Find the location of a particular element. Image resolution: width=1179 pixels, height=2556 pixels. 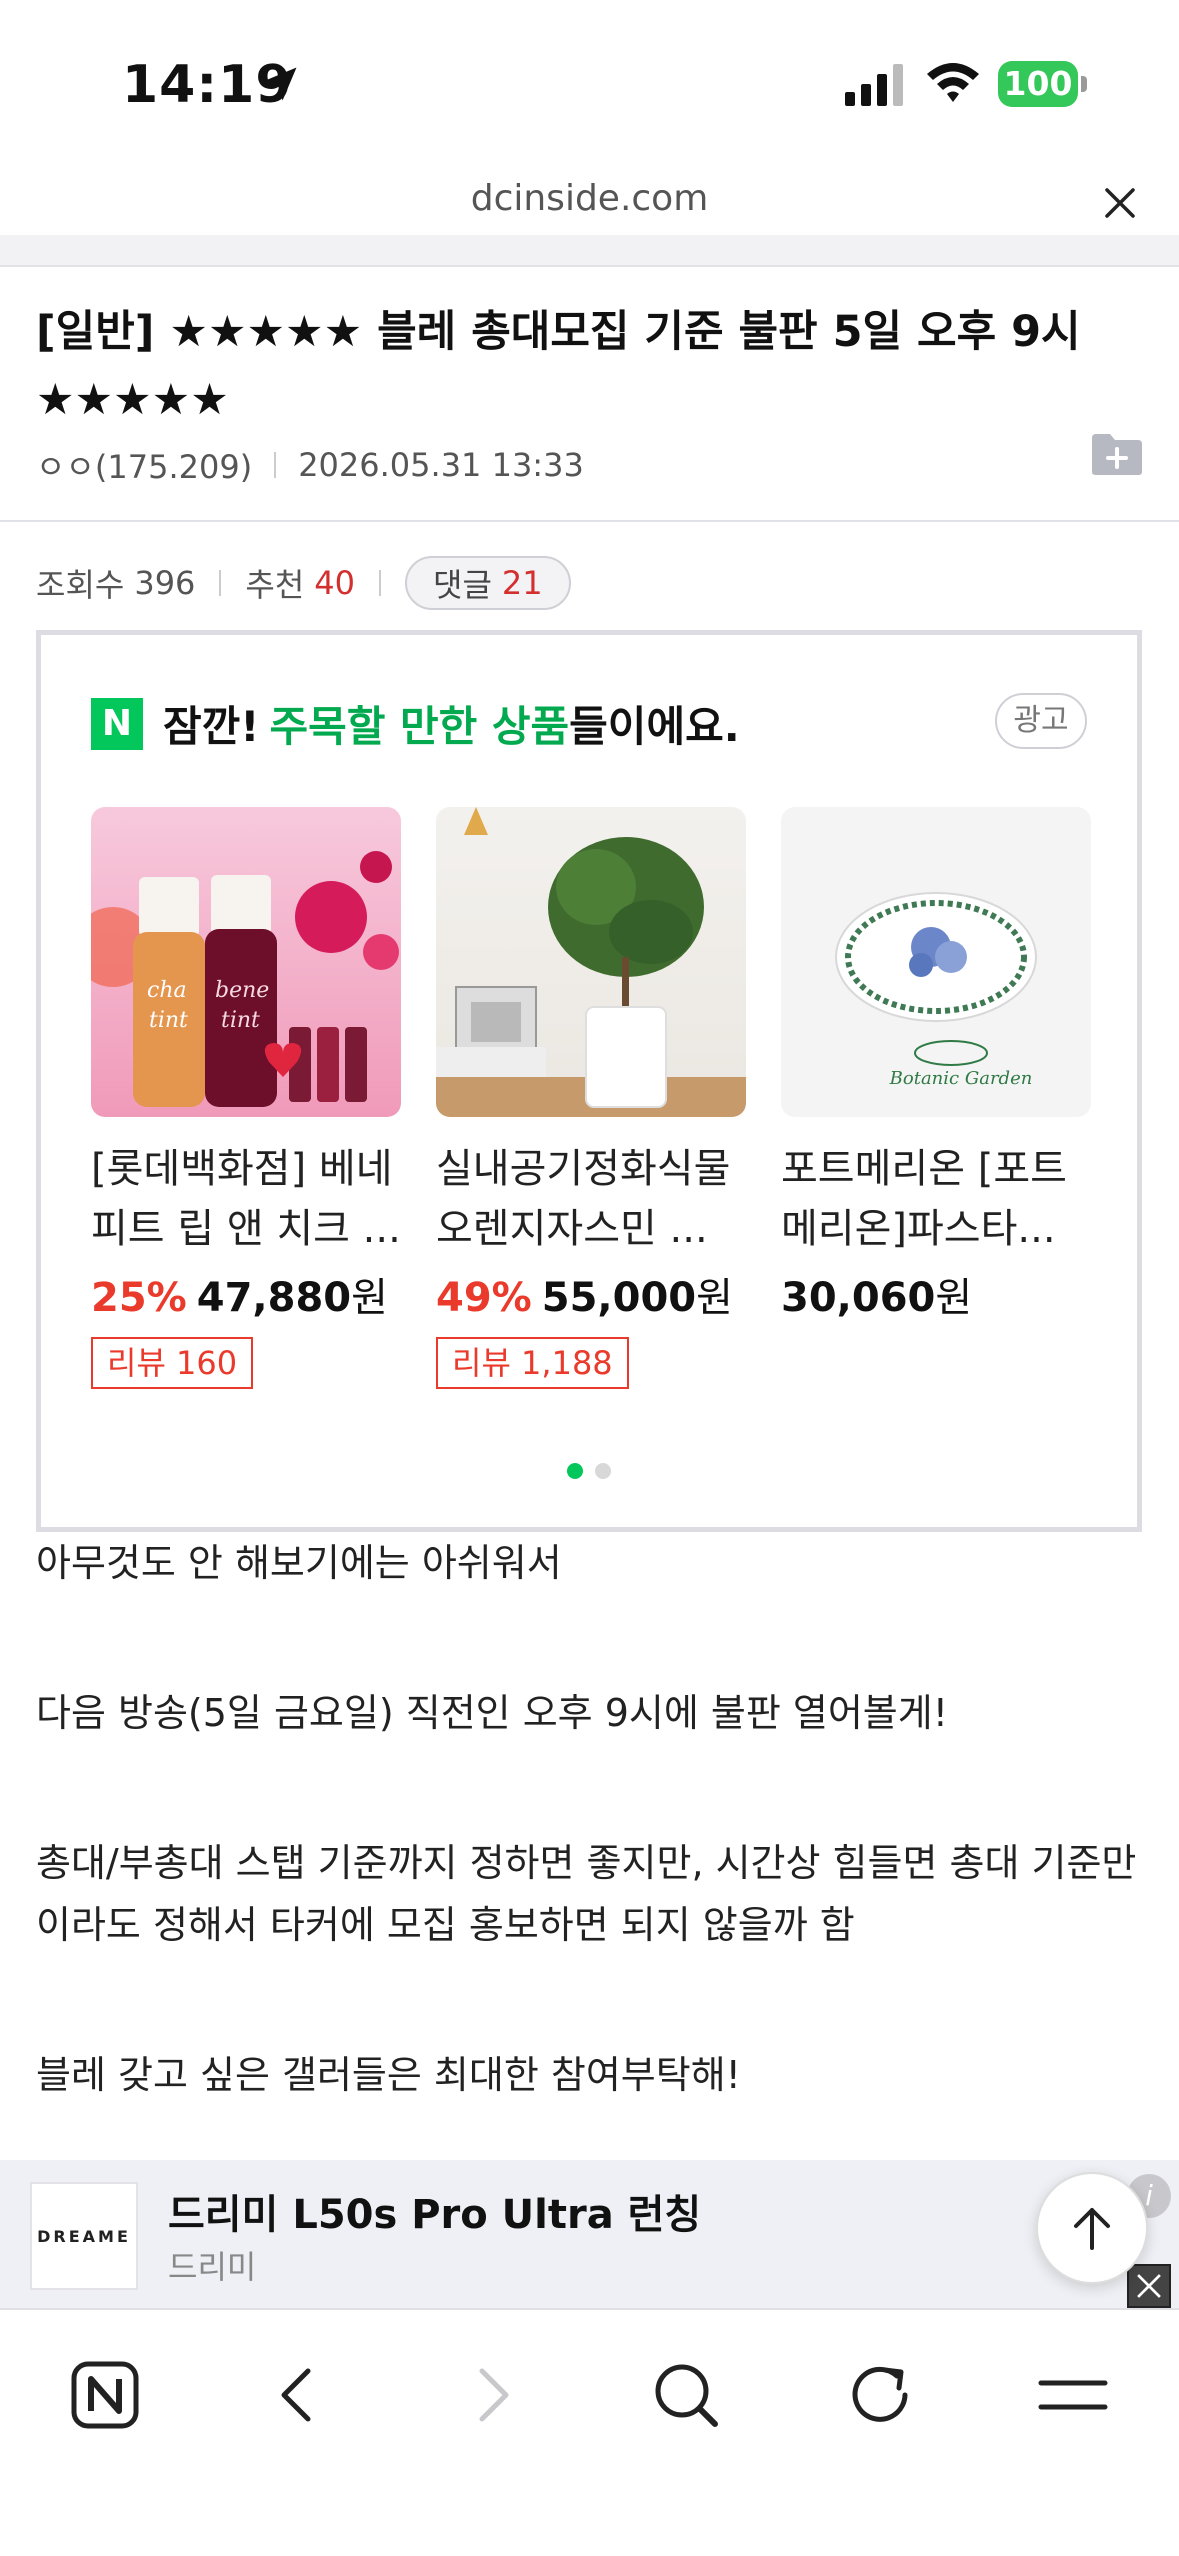

menu-button is located at coordinates (1073, 2395).